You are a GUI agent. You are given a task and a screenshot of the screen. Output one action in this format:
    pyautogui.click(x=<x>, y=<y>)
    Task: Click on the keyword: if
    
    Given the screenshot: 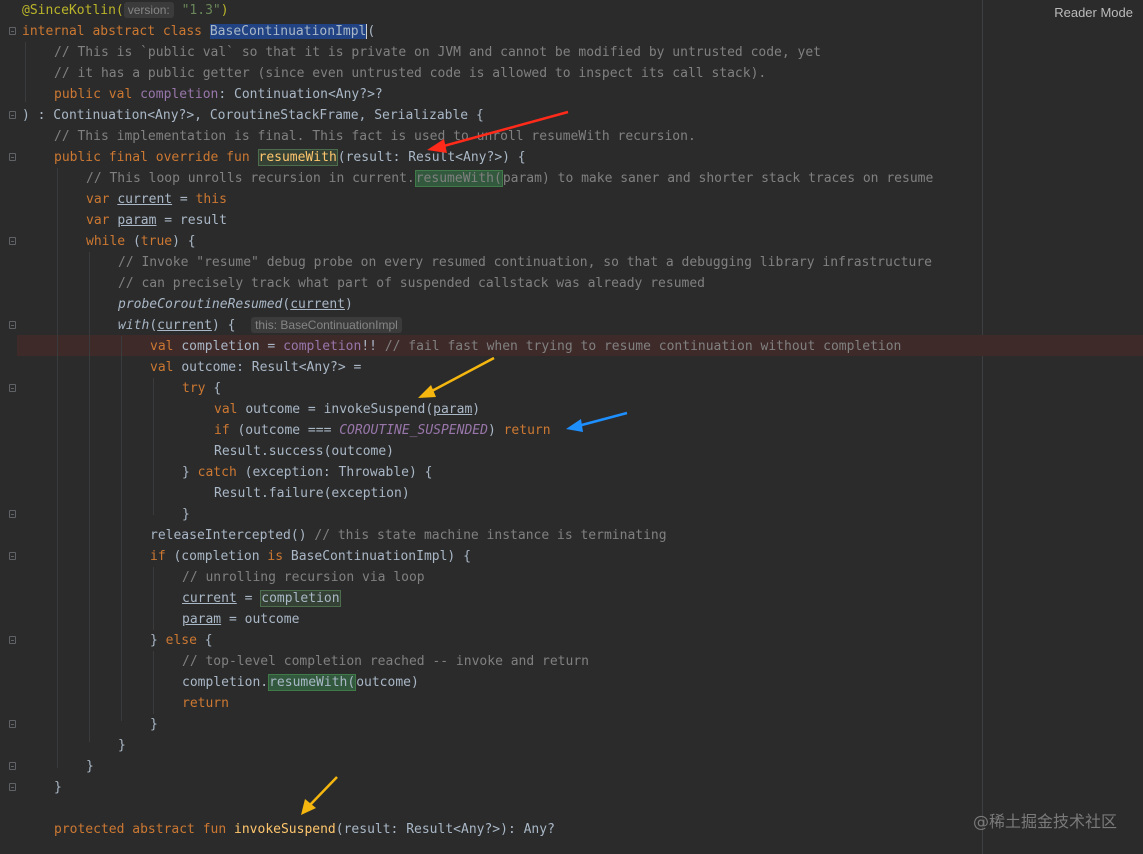 What is the action you would take?
    pyautogui.click(x=162, y=556)
    